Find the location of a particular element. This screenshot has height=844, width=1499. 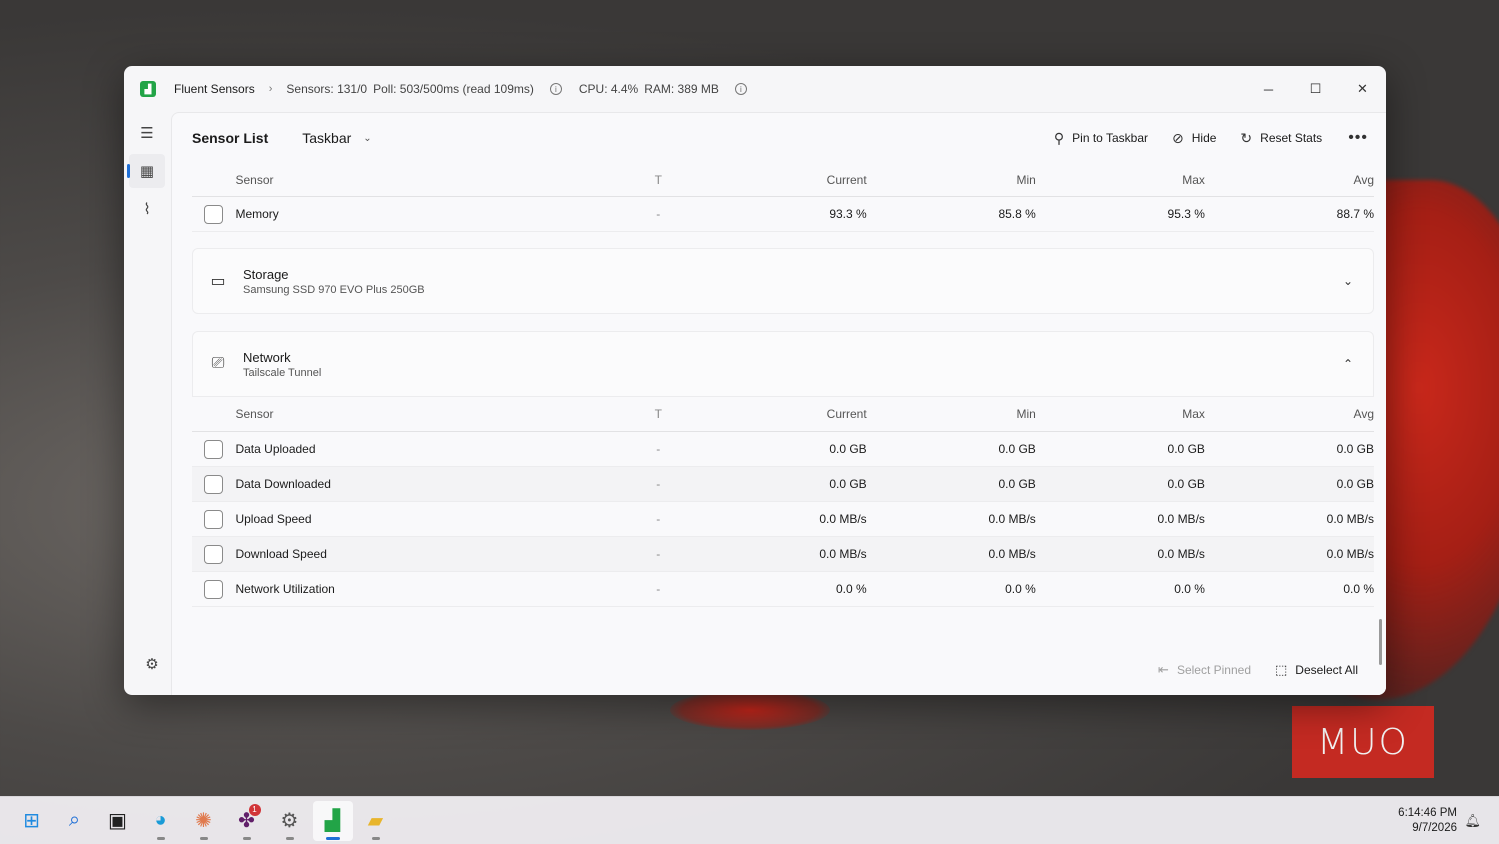

task-view-icon: ▣ is located at coordinates (118, 821).